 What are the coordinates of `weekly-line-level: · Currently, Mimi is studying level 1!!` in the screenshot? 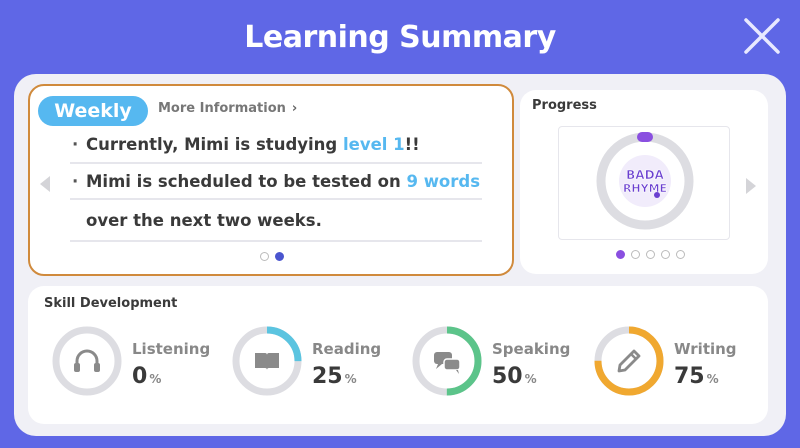 It's located at (276, 147).